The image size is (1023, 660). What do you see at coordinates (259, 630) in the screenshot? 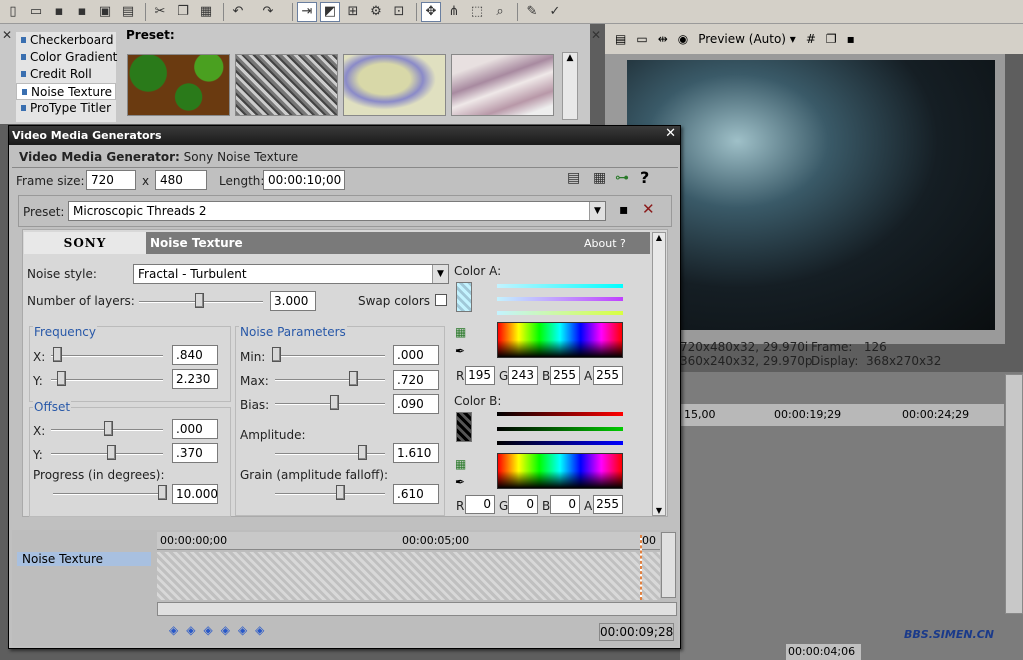
I see `delete-keyframe-icon: ◈` at bounding box center [259, 630].